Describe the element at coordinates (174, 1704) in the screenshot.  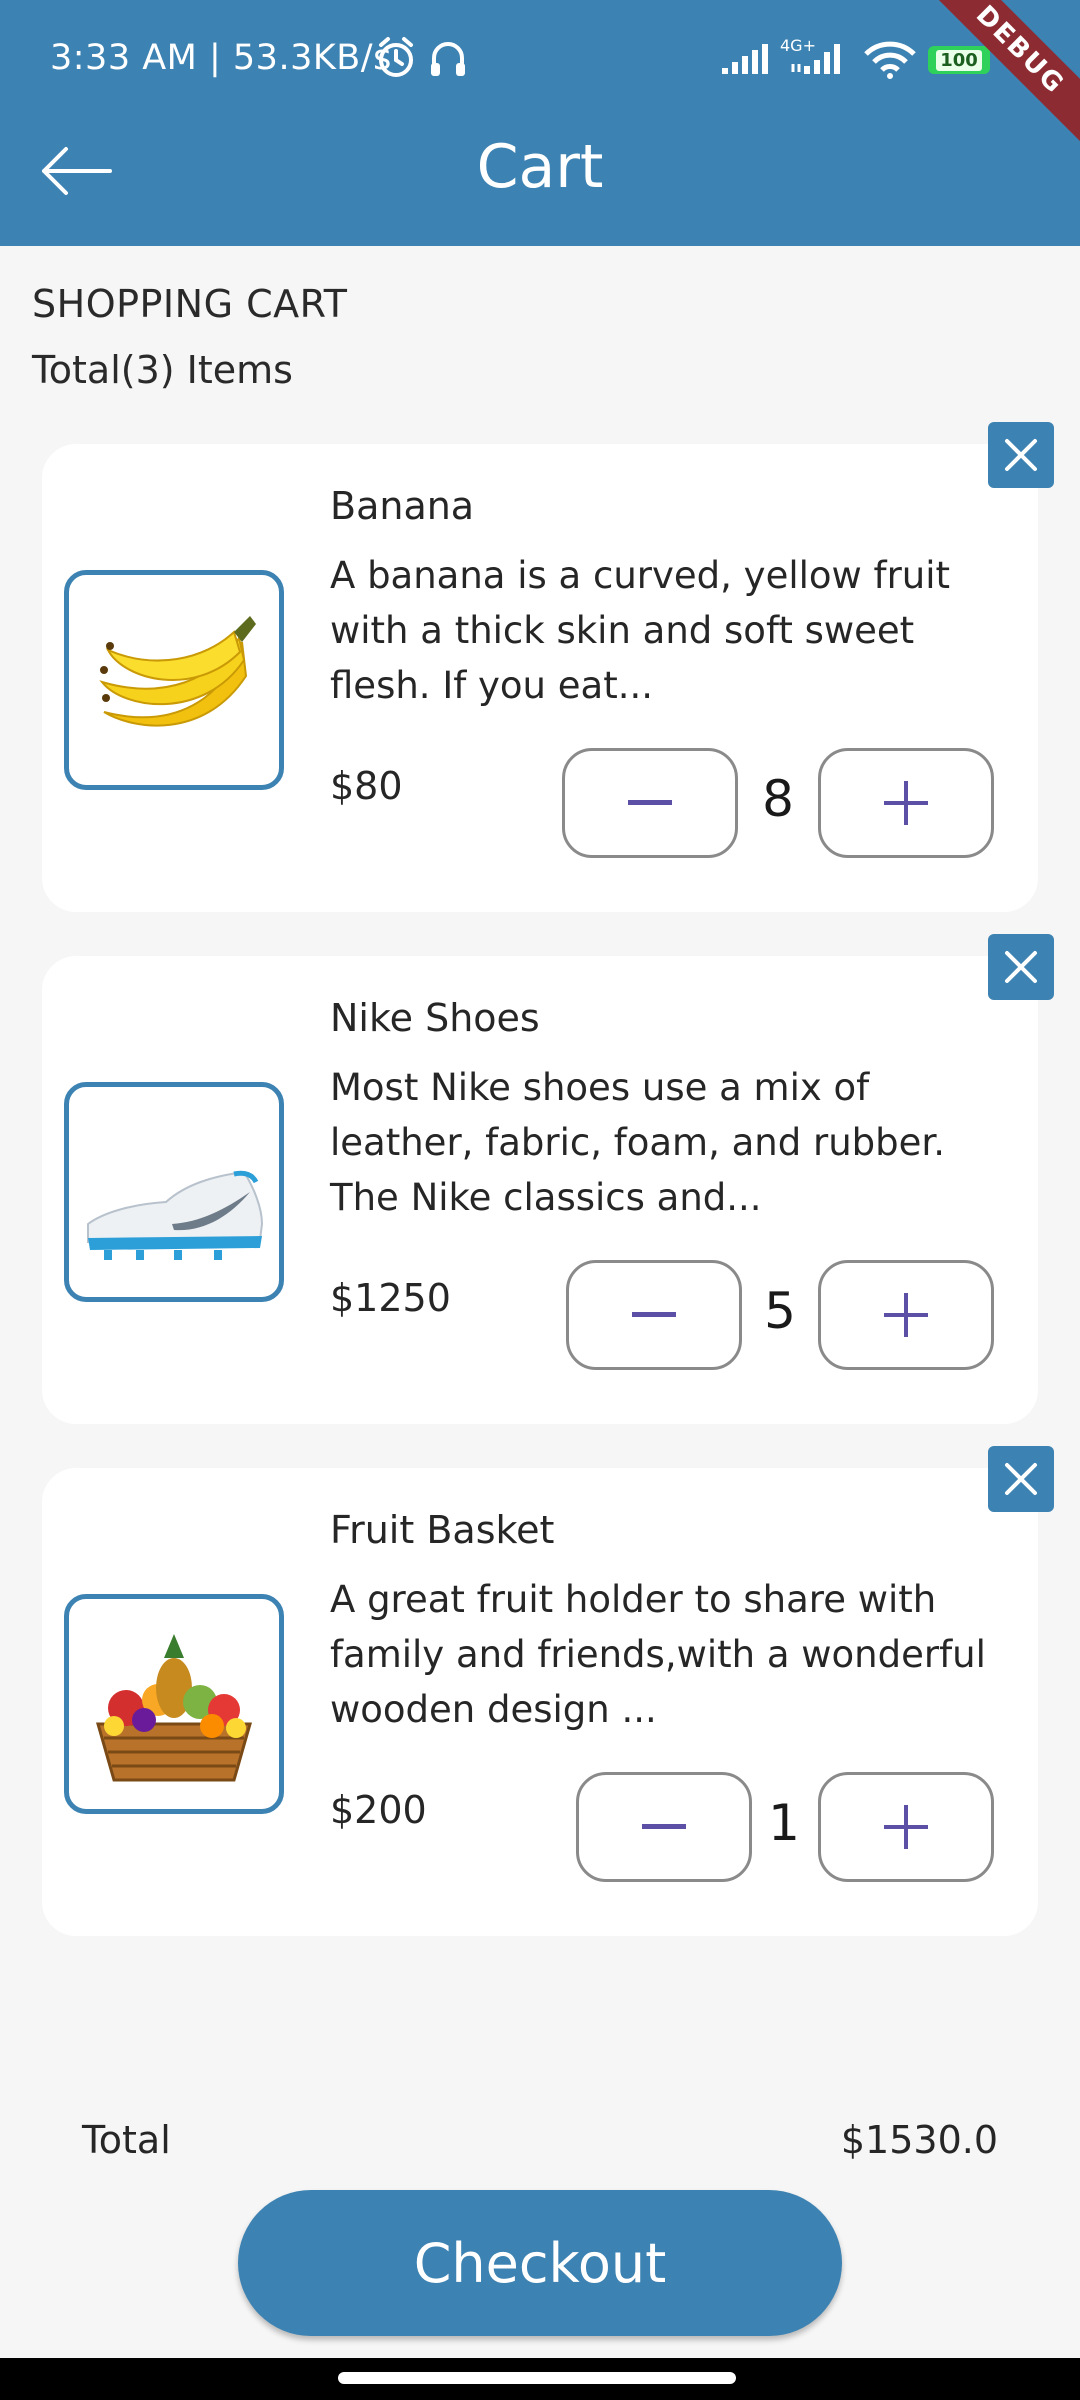
I see `fruit-basket-image` at that location.